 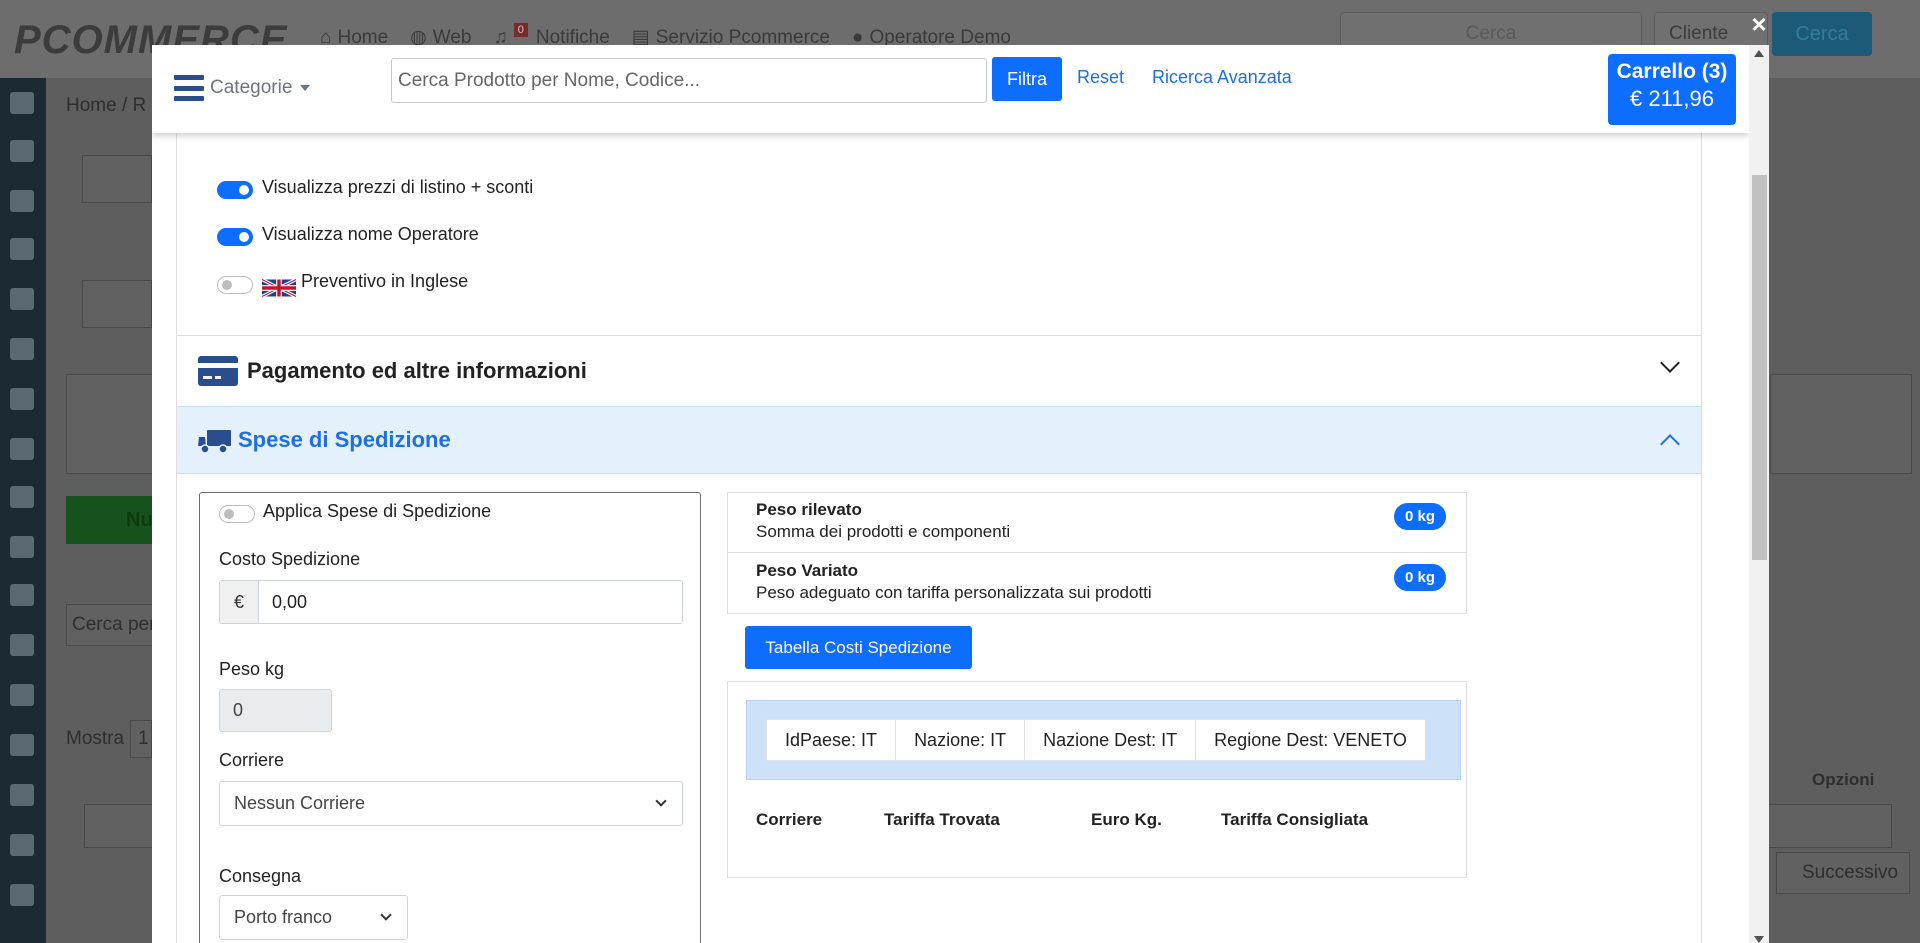 What do you see at coordinates (1100, 77) in the screenshot?
I see `reset-link: Reset` at bounding box center [1100, 77].